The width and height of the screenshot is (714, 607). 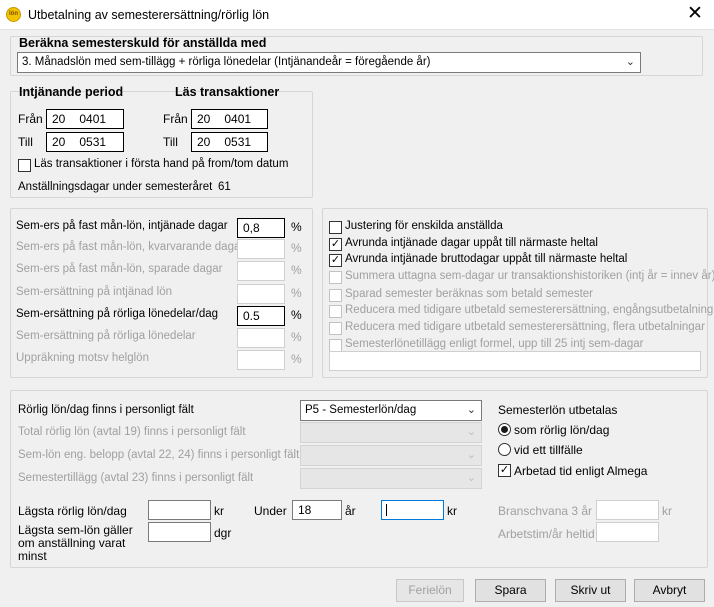 I want to click on branch-kr-unit: kr, so click(x=667, y=511).